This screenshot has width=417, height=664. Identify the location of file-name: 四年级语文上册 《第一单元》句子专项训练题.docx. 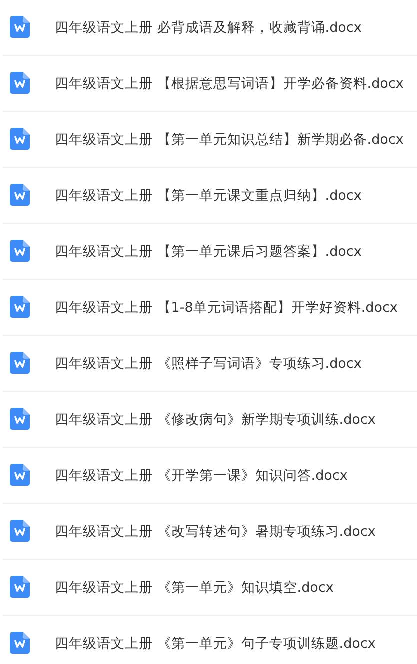
(215, 643).